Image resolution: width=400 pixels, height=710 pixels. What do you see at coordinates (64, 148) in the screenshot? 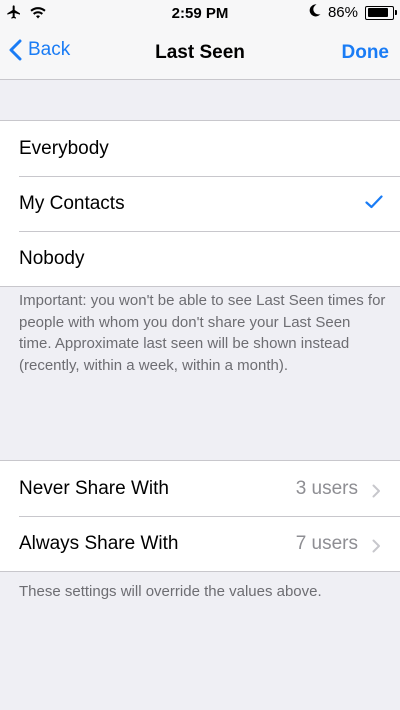
I see `option-label: Everybody` at bounding box center [64, 148].